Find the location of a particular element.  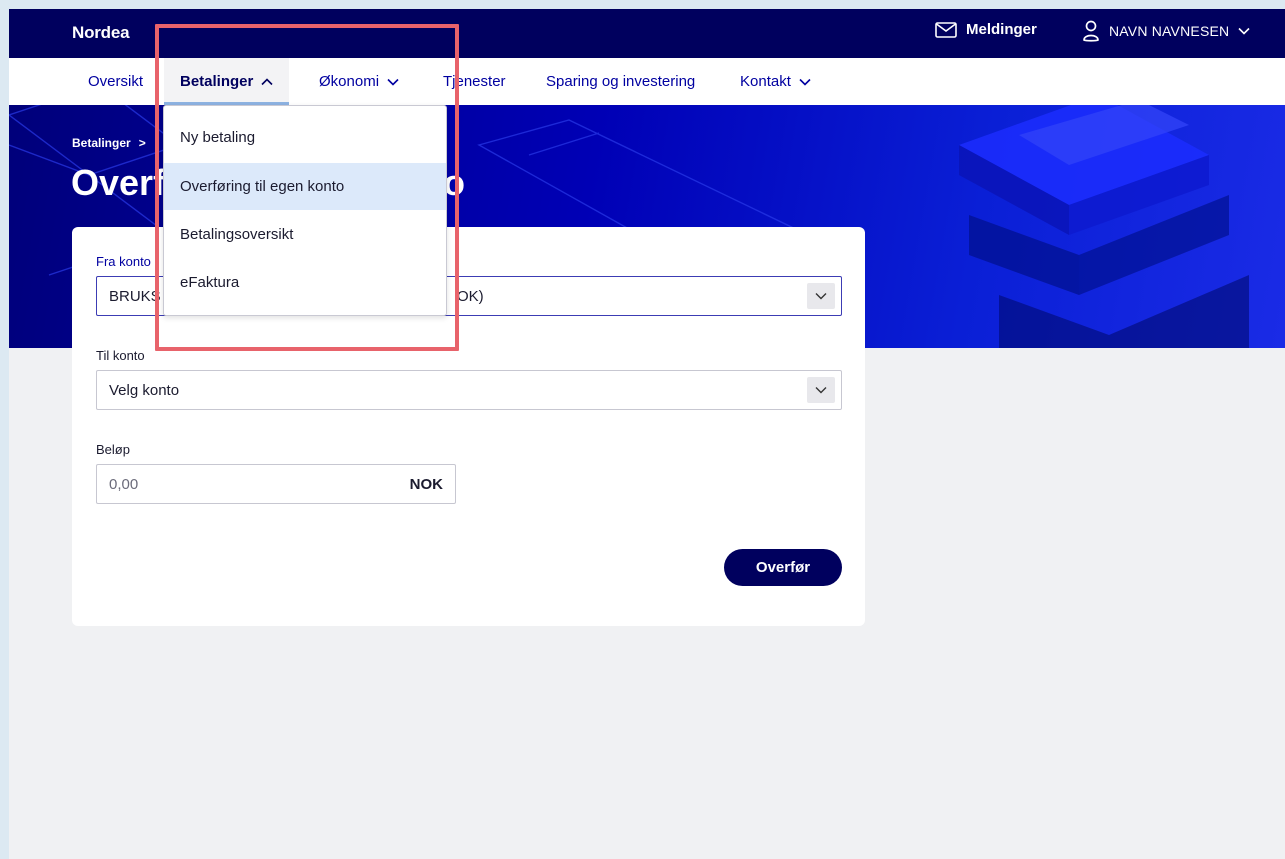

envelope-icon is located at coordinates (946, 29).